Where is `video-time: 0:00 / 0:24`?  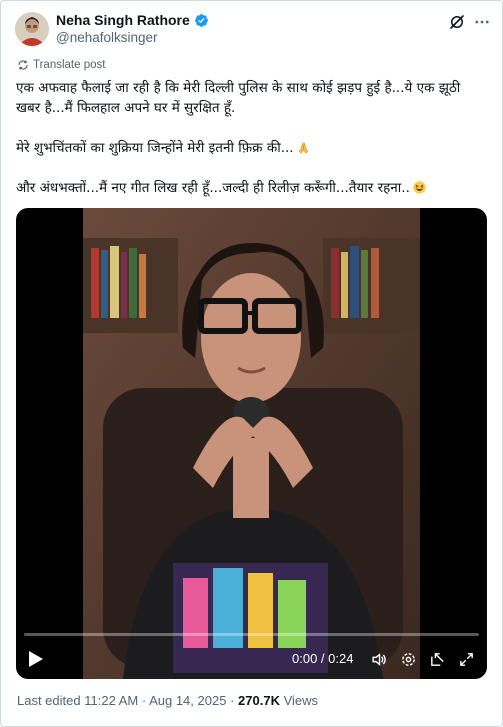
video-time: 0:00 / 0:24 is located at coordinates (323, 658).